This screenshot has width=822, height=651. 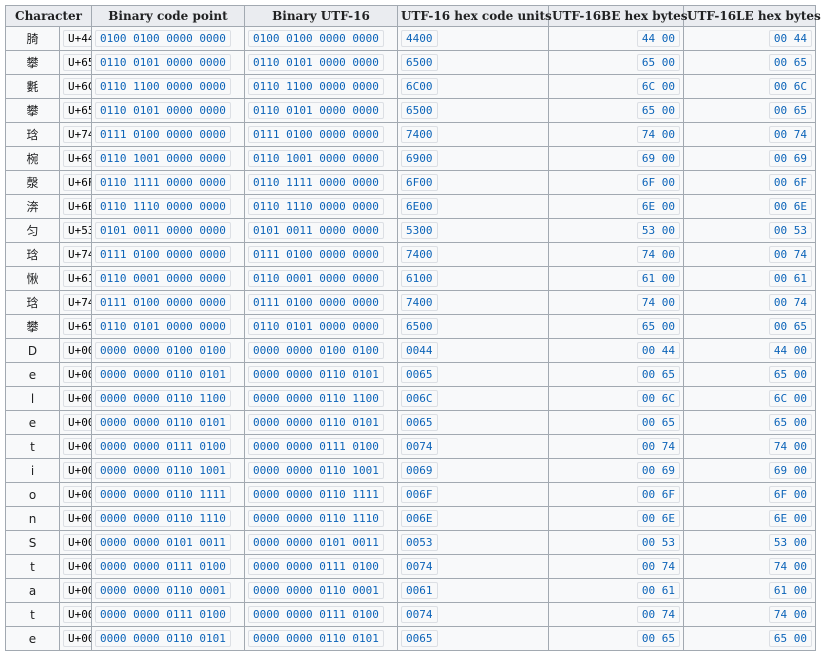 I want to click on code-point: U+6E00, so click(x=77, y=206).